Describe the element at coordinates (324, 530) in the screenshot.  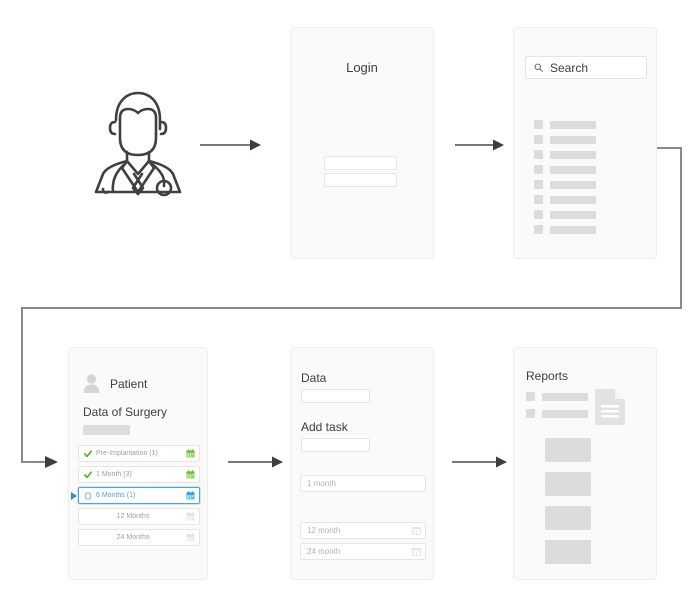
I see `task-field-label: 12 month` at that location.